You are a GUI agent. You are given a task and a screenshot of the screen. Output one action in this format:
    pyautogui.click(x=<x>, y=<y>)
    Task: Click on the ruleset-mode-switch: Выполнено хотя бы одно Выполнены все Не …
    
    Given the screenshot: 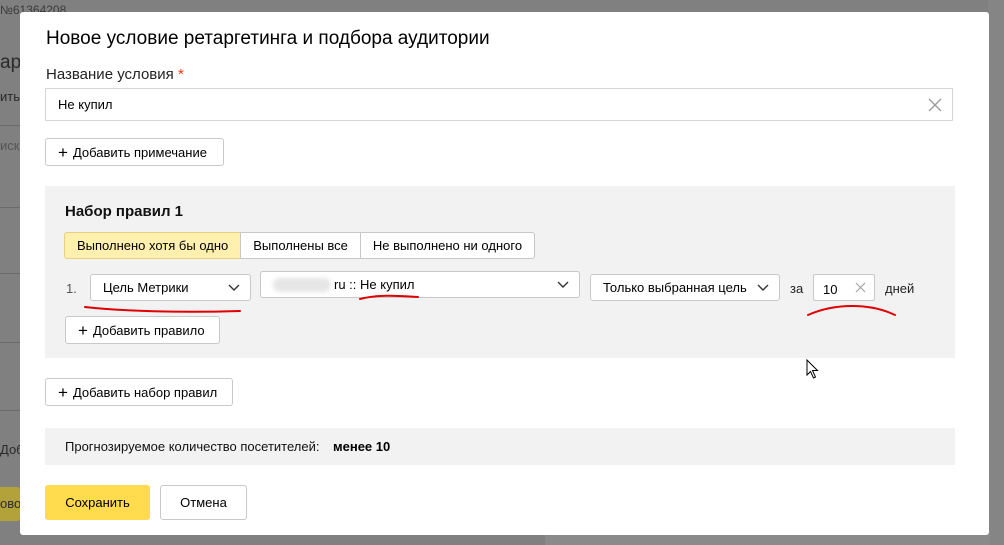 What is the action you would take?
    pyautogui.click(x=300, y=245)
    